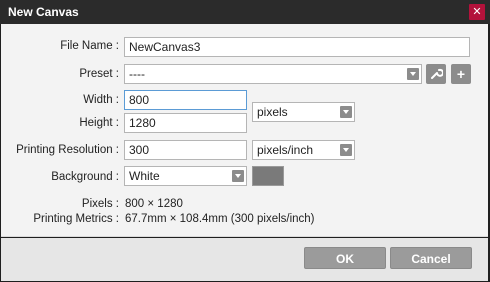  I want to click on wrench-icon, so click(437, 73).